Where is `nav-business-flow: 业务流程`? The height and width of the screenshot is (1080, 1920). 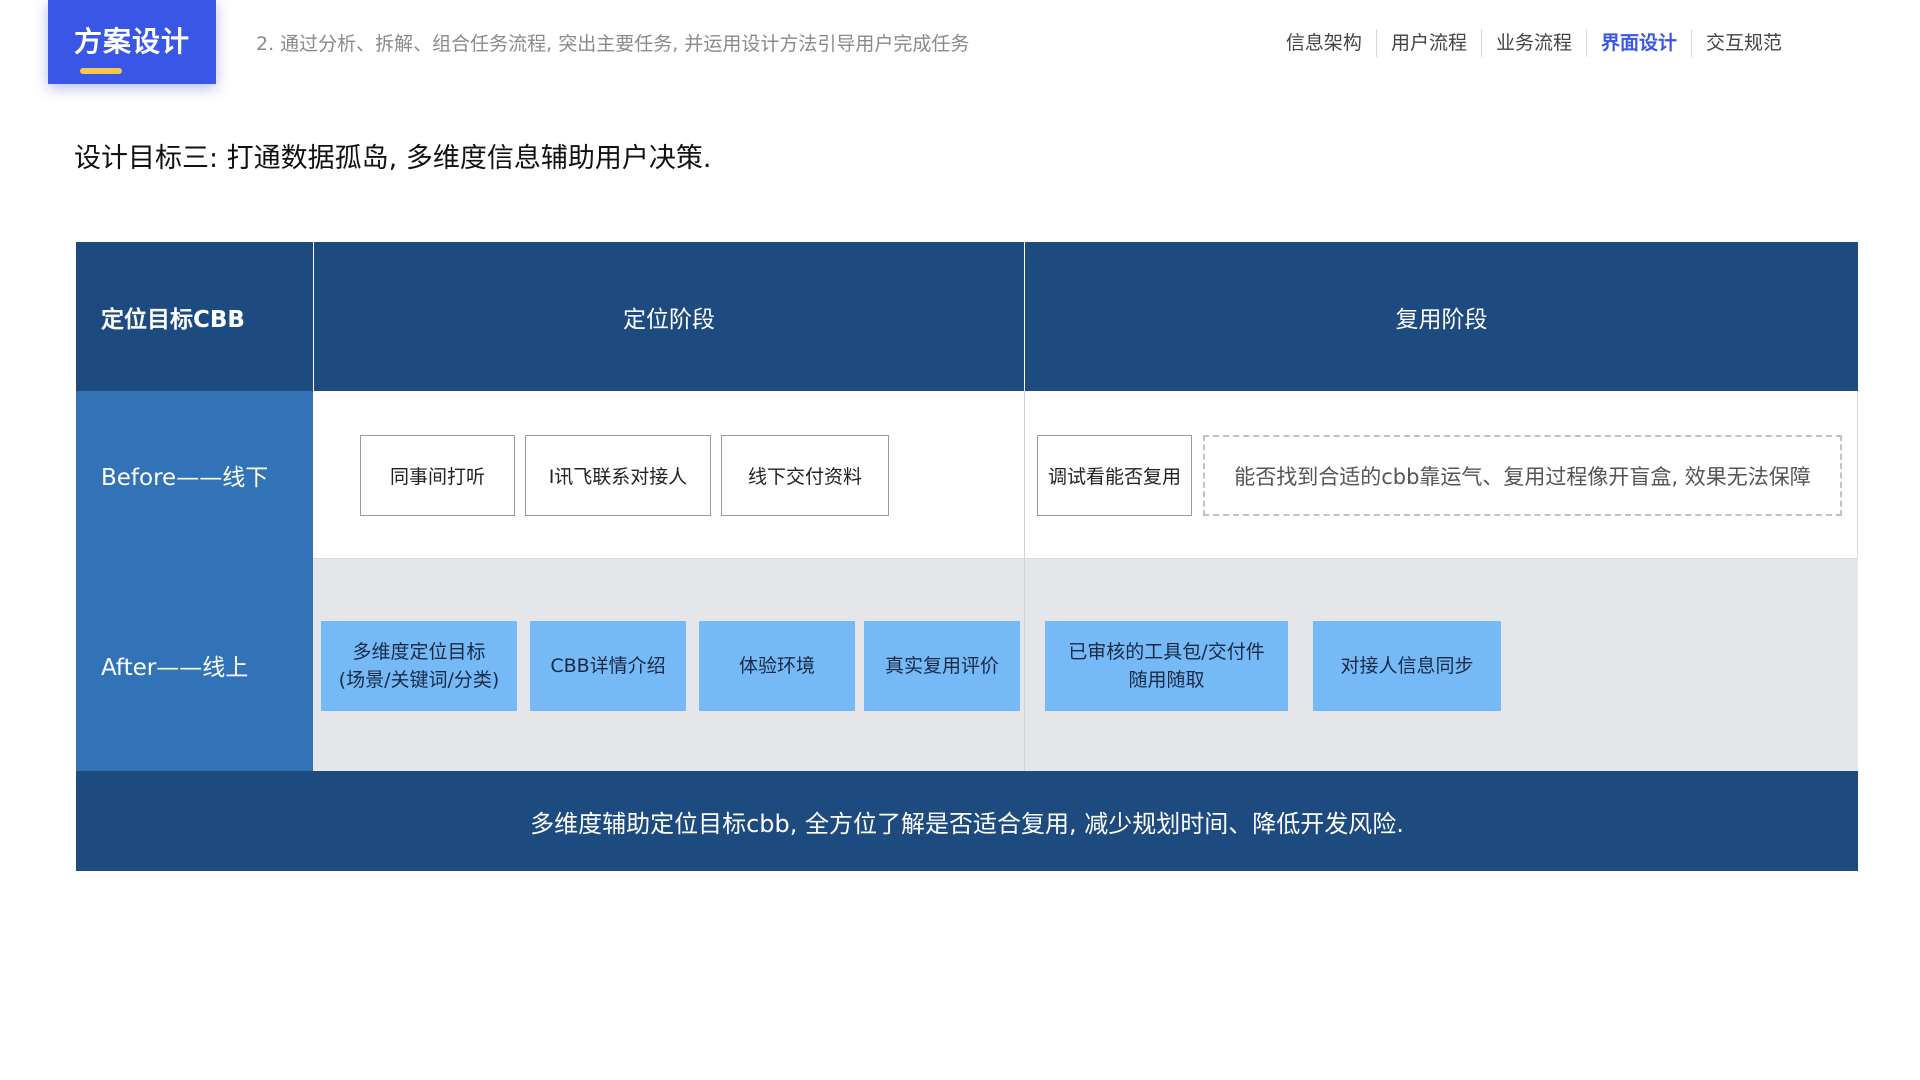
nav-business-flow: 业务流程 is located at coordinates (1534, 43).